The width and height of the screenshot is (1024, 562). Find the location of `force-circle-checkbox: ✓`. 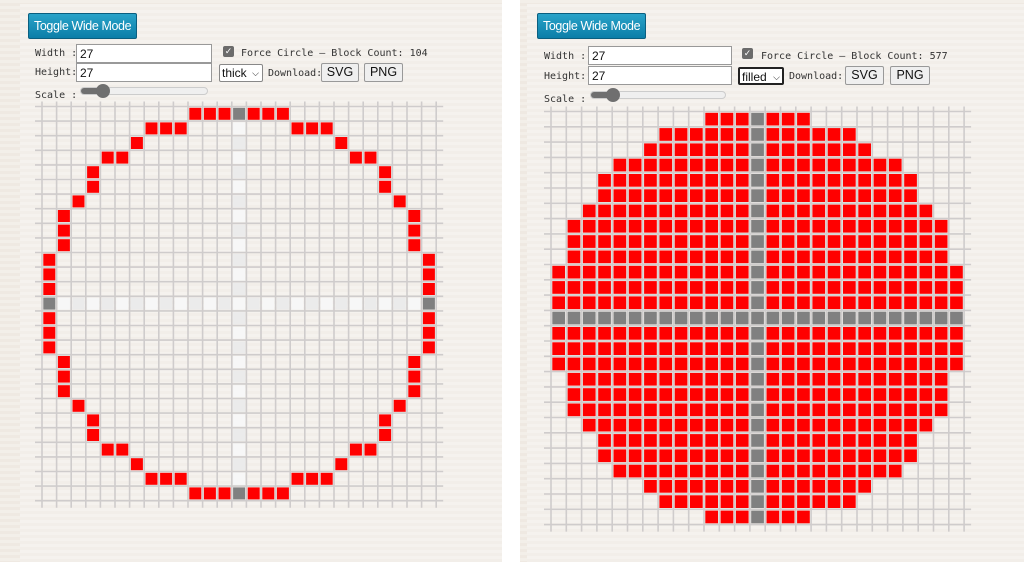

force-circle-checkbox: ✓ is located at coordinates (228, 51).